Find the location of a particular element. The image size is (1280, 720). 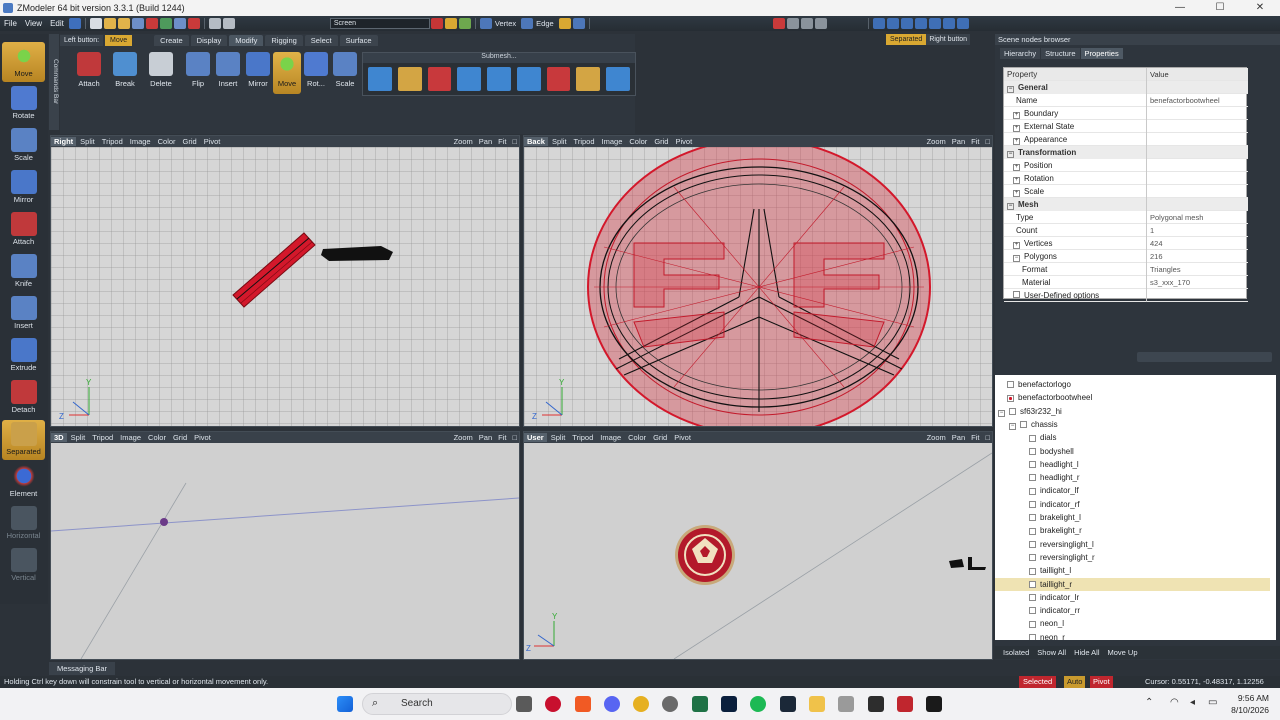

mirror-button: Mirror is located at coordinates (258, 73).